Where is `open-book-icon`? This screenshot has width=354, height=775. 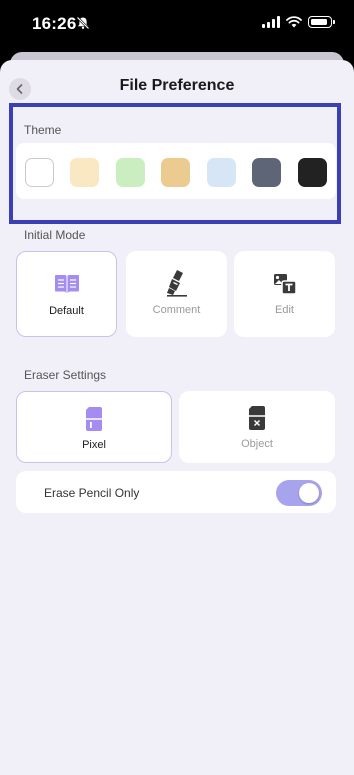 open-book-icon is located at coordinates (66, 284).